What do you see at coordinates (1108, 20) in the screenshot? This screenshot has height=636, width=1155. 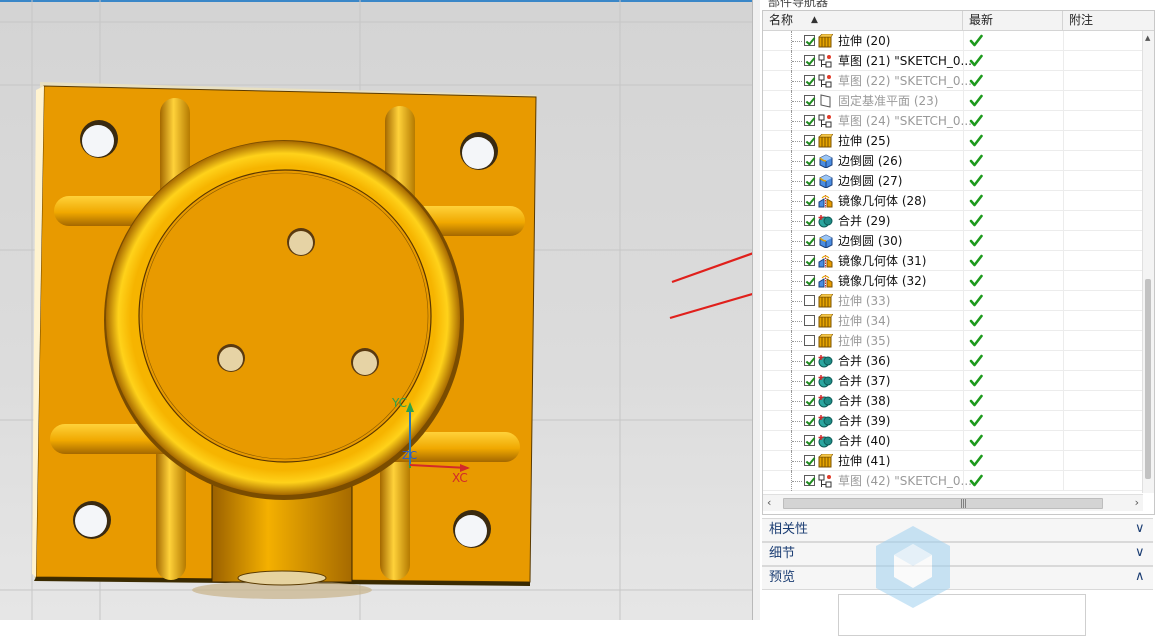 I see `column-header-comment: 附注` at bounding box center [1108, 20].